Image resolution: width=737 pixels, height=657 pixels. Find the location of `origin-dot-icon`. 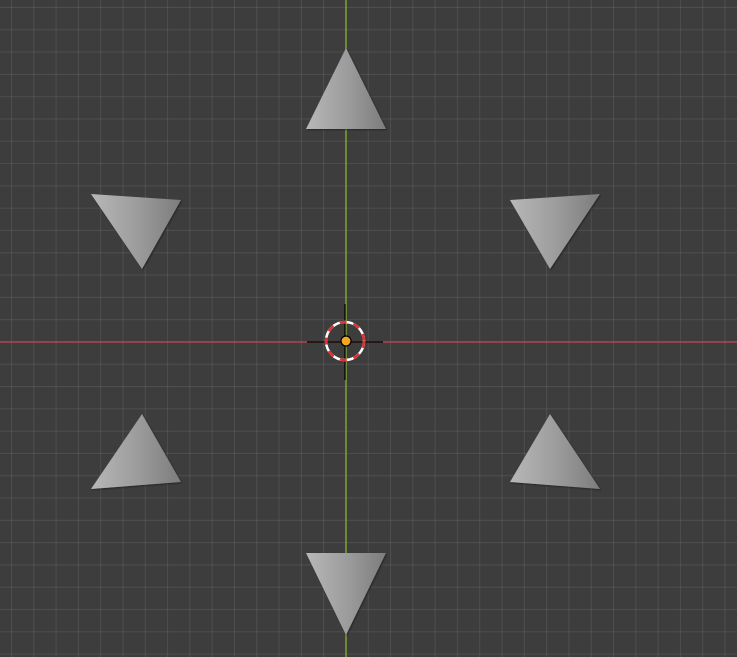

origin-dot-icon is located at coordinates (346, 341).